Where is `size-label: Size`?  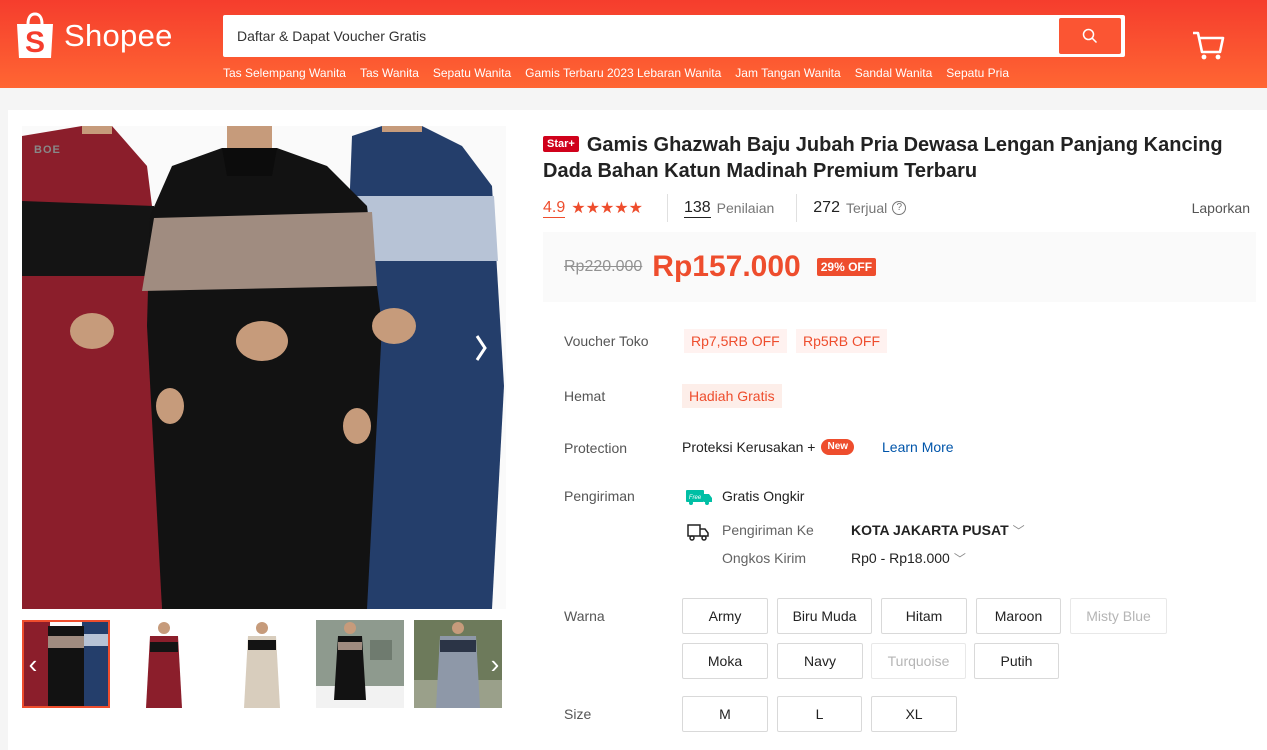
size-label: Size is located at coordinates (578, 714).